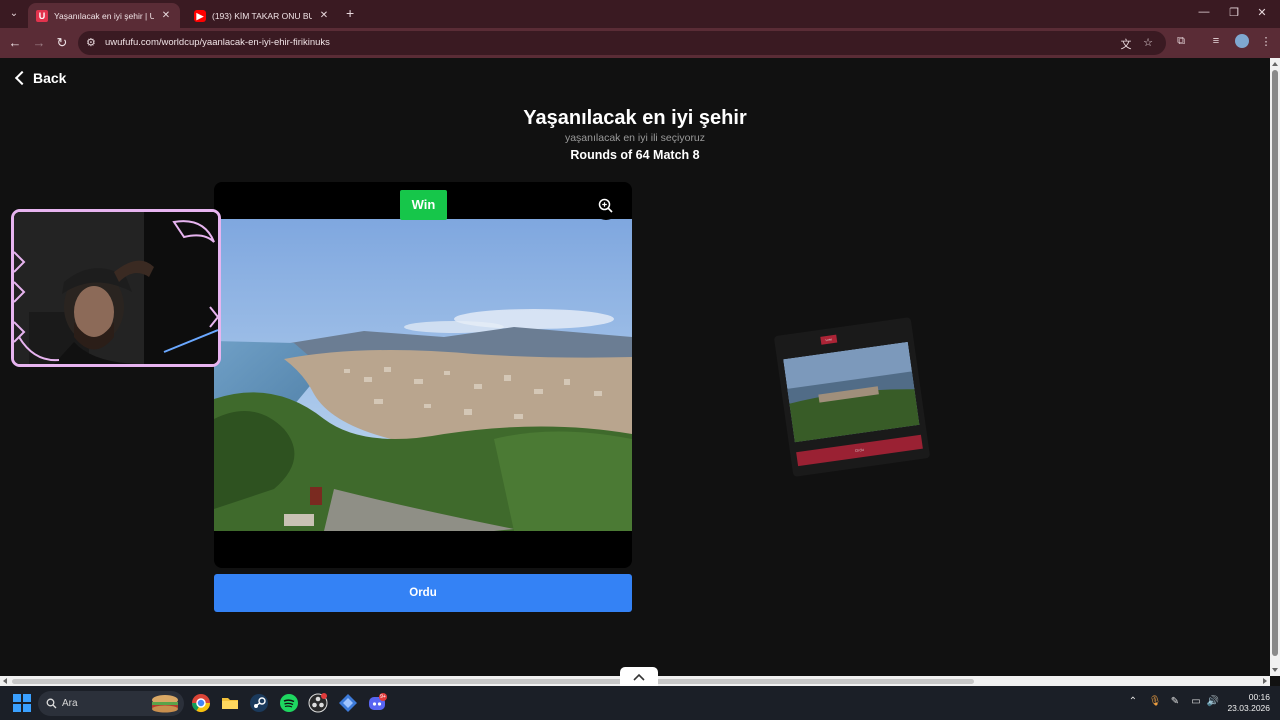 This screenshot has width=1280, height=720. Describe the element at coordinates (1148, 42) in the screenshot. I see `bookmark-star-icon: ☆` at that location.